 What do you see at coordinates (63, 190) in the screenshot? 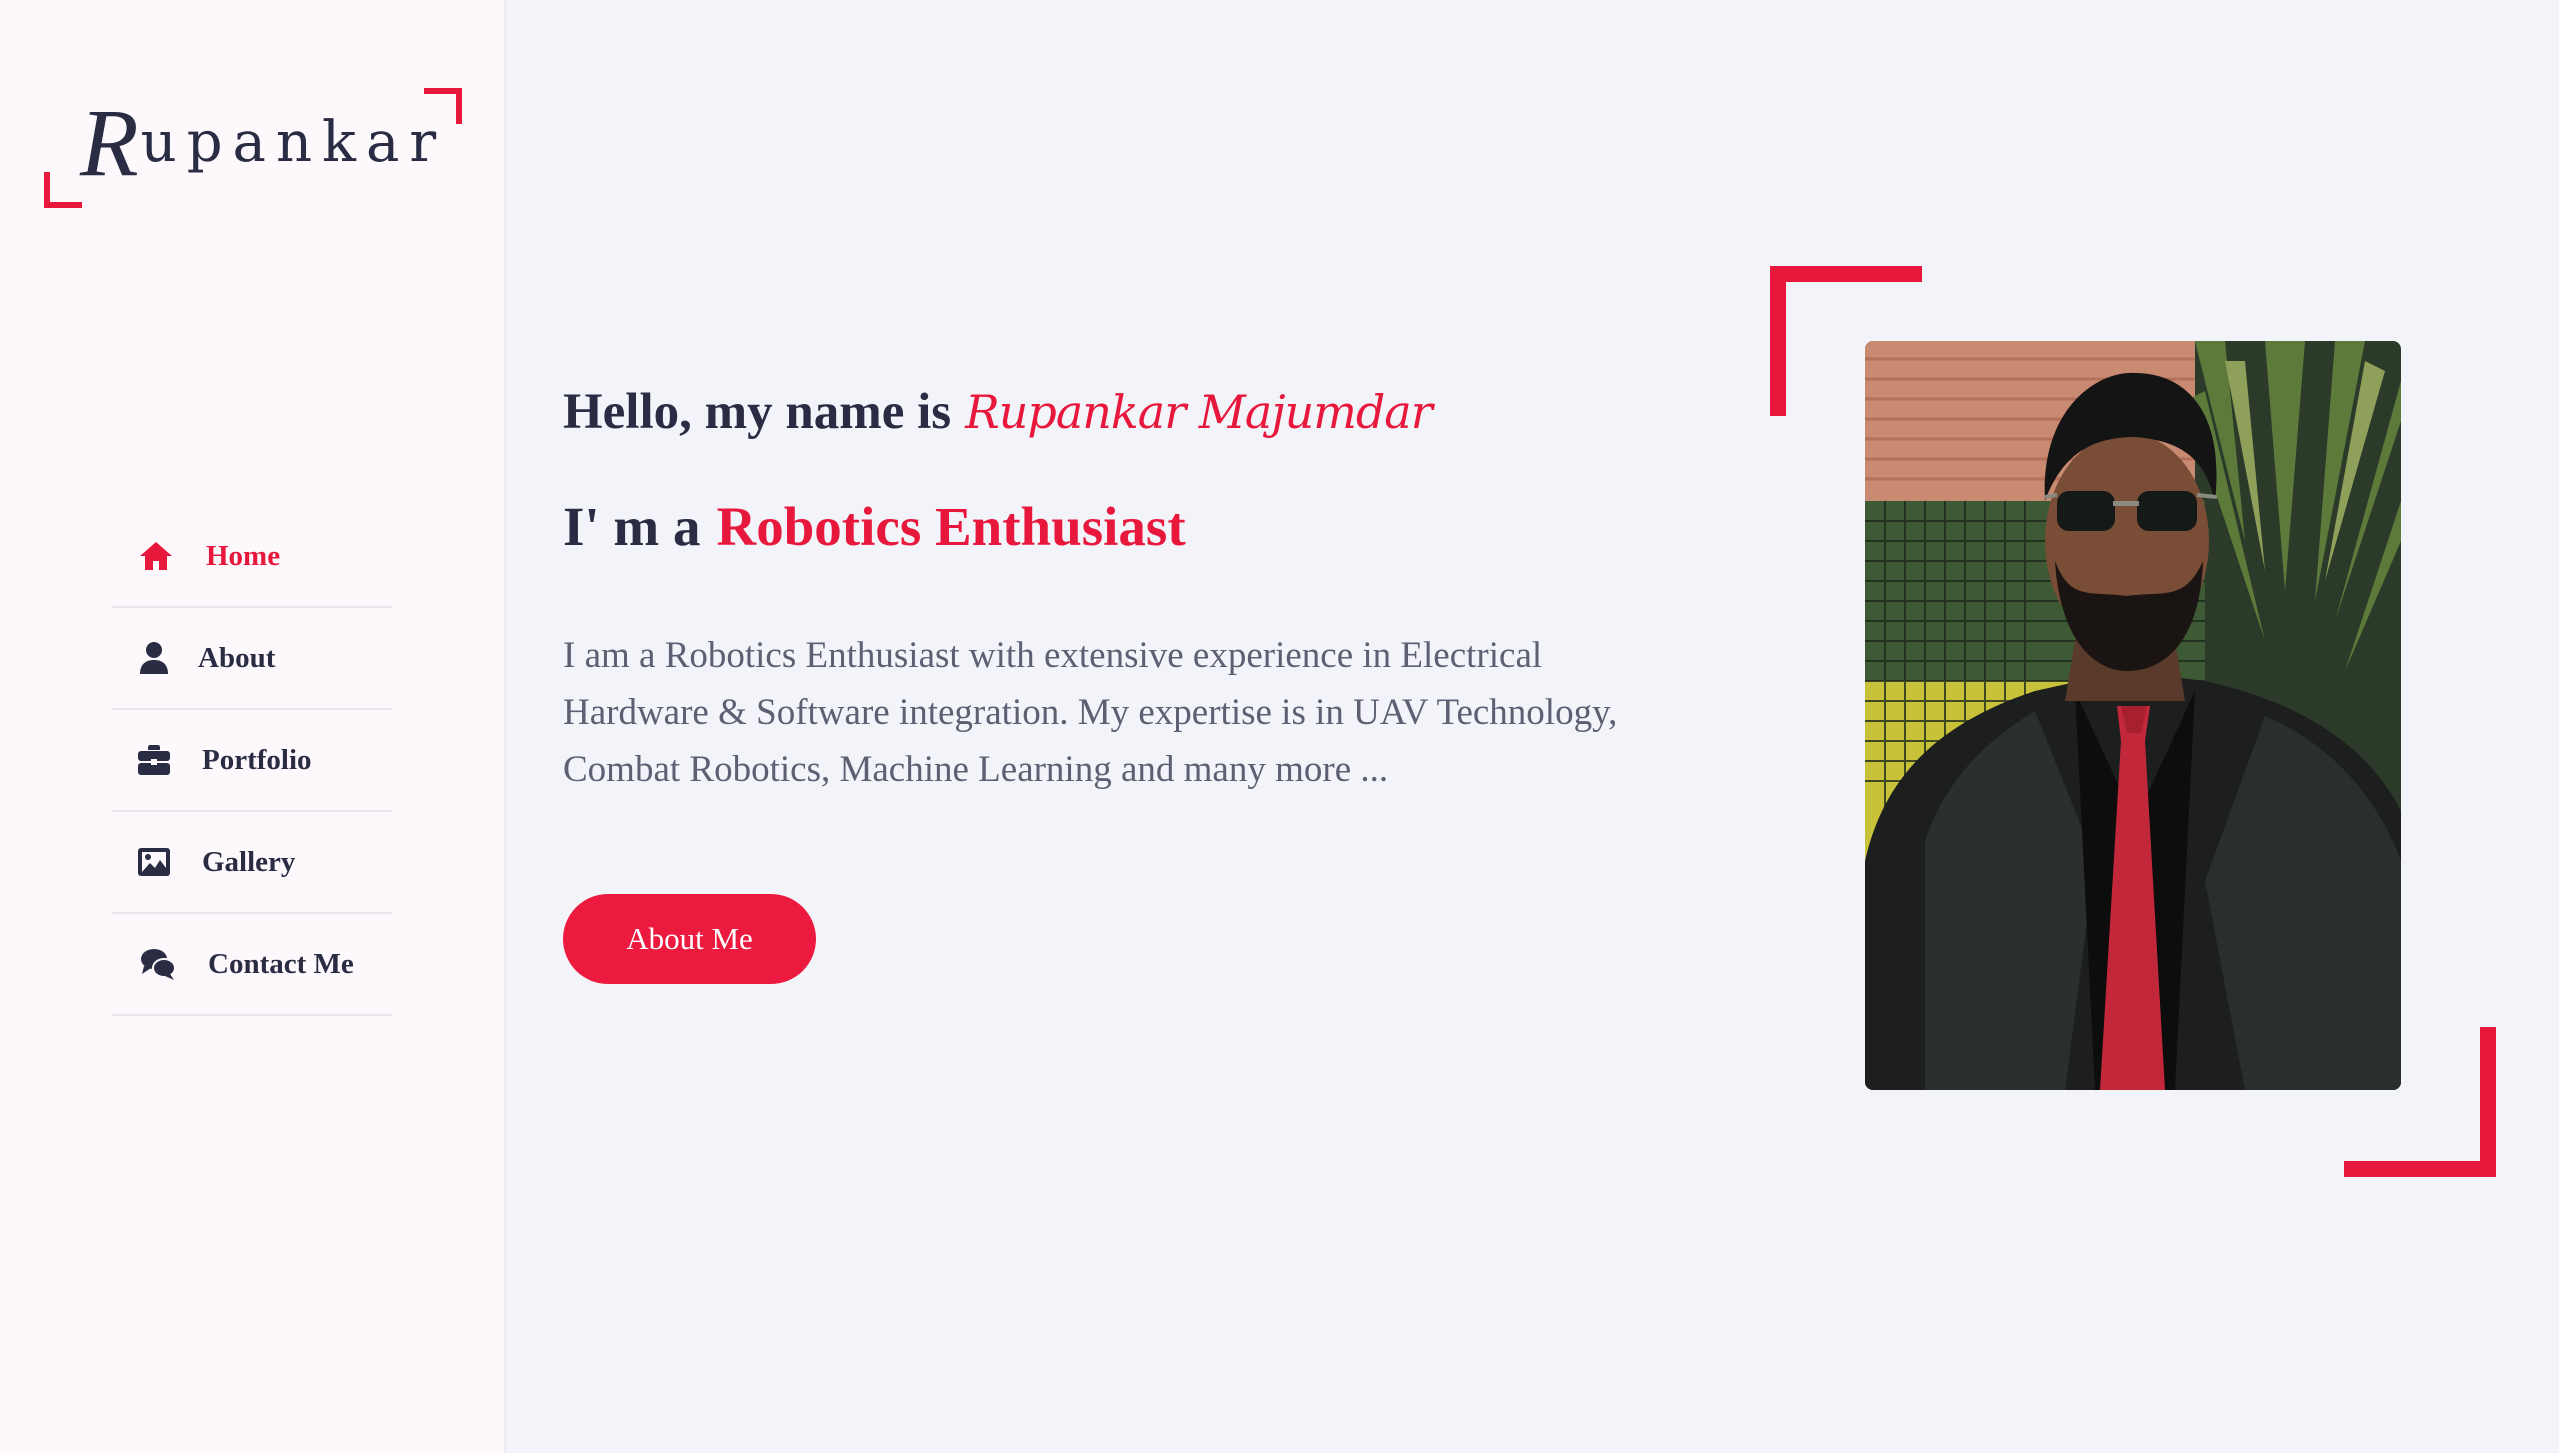
I see `logo-corner-bottom-left` at bounding box center [63, 190].